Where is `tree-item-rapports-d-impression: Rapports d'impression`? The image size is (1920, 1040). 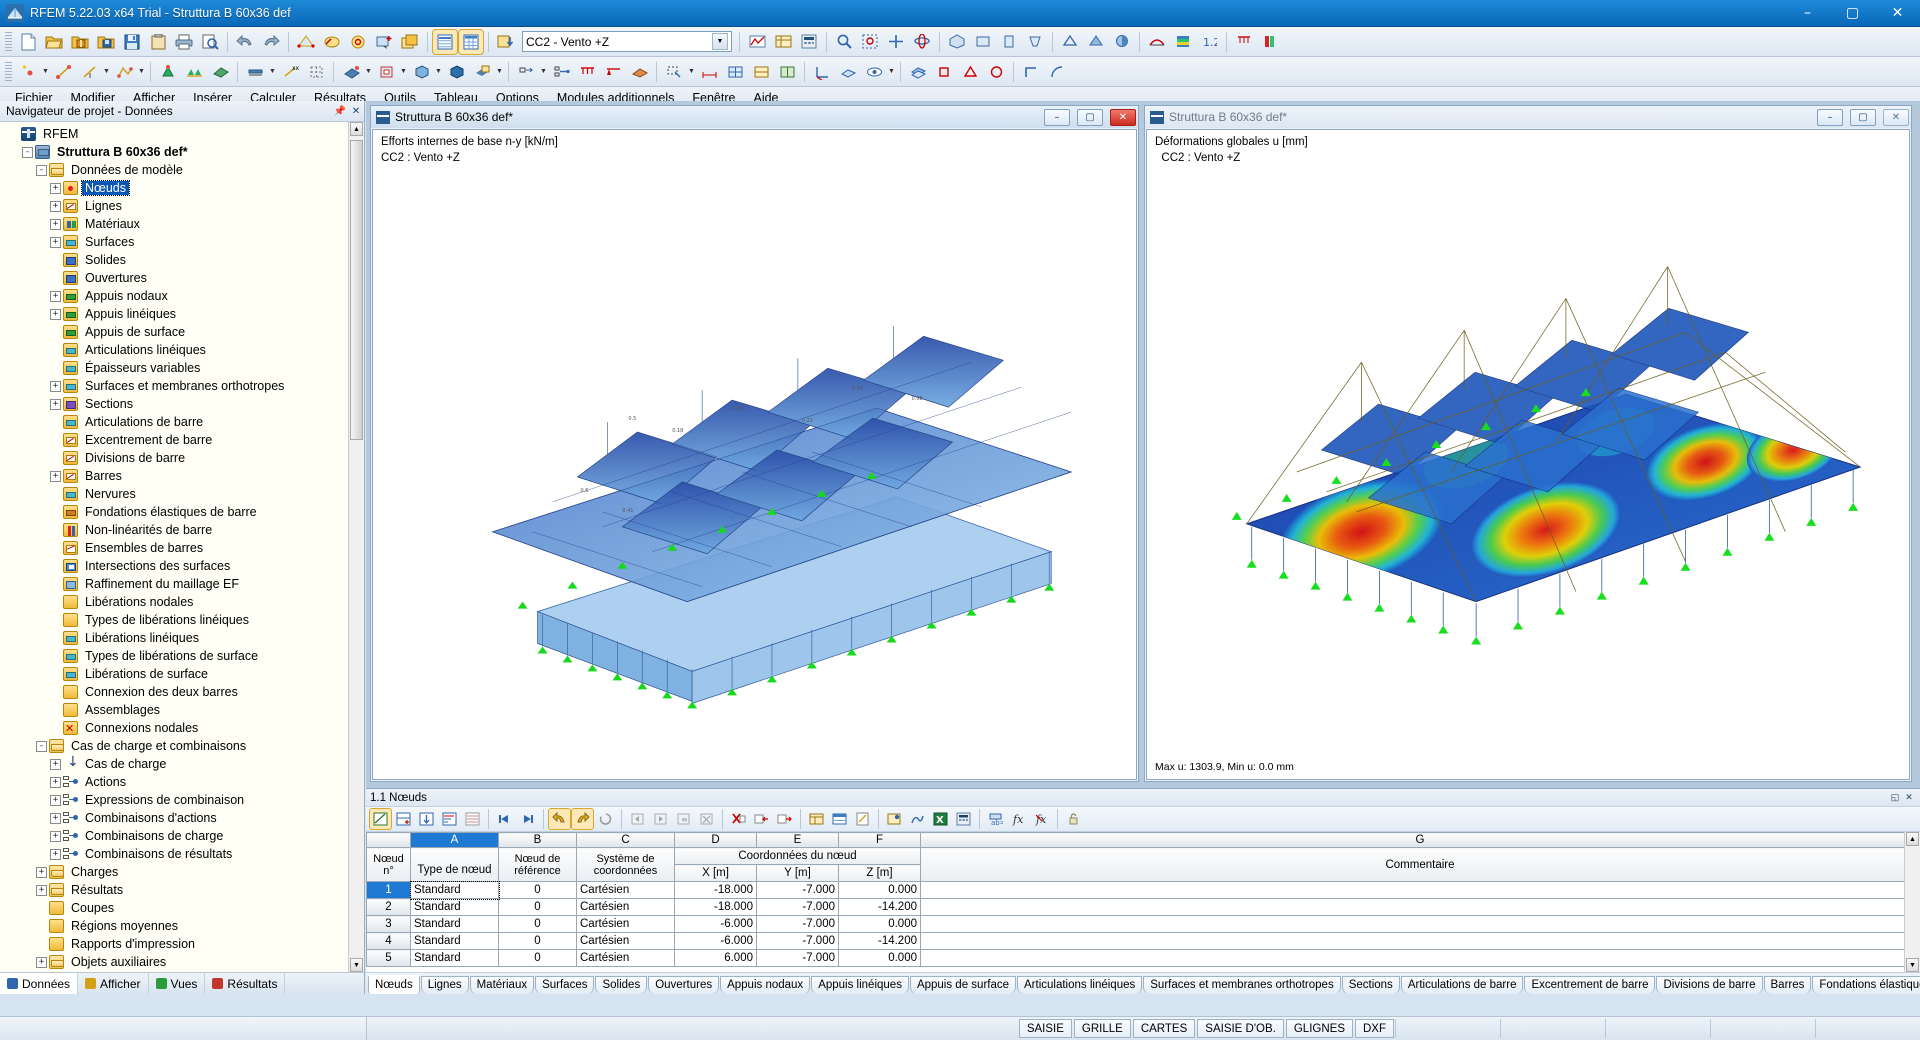
tree-item-rapports-d-impression: Rapports d'impression is located at coordinates (184, 944).